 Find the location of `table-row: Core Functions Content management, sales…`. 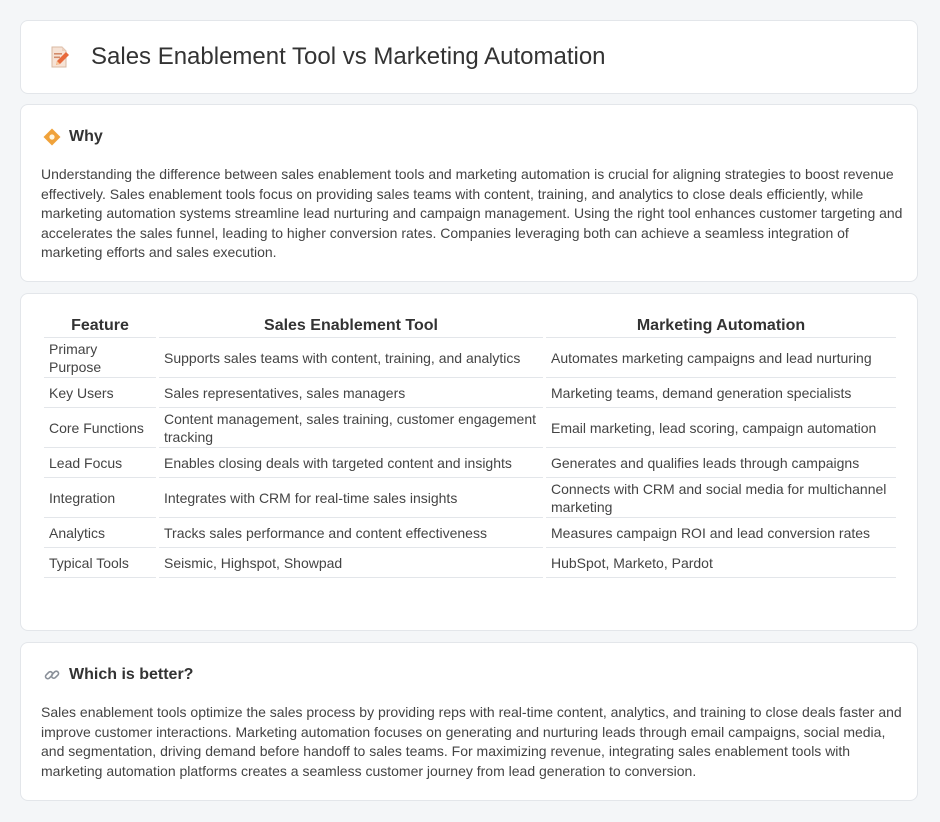

table-row: Core Functions Content management, sales… is located at coordinates (470, 428).